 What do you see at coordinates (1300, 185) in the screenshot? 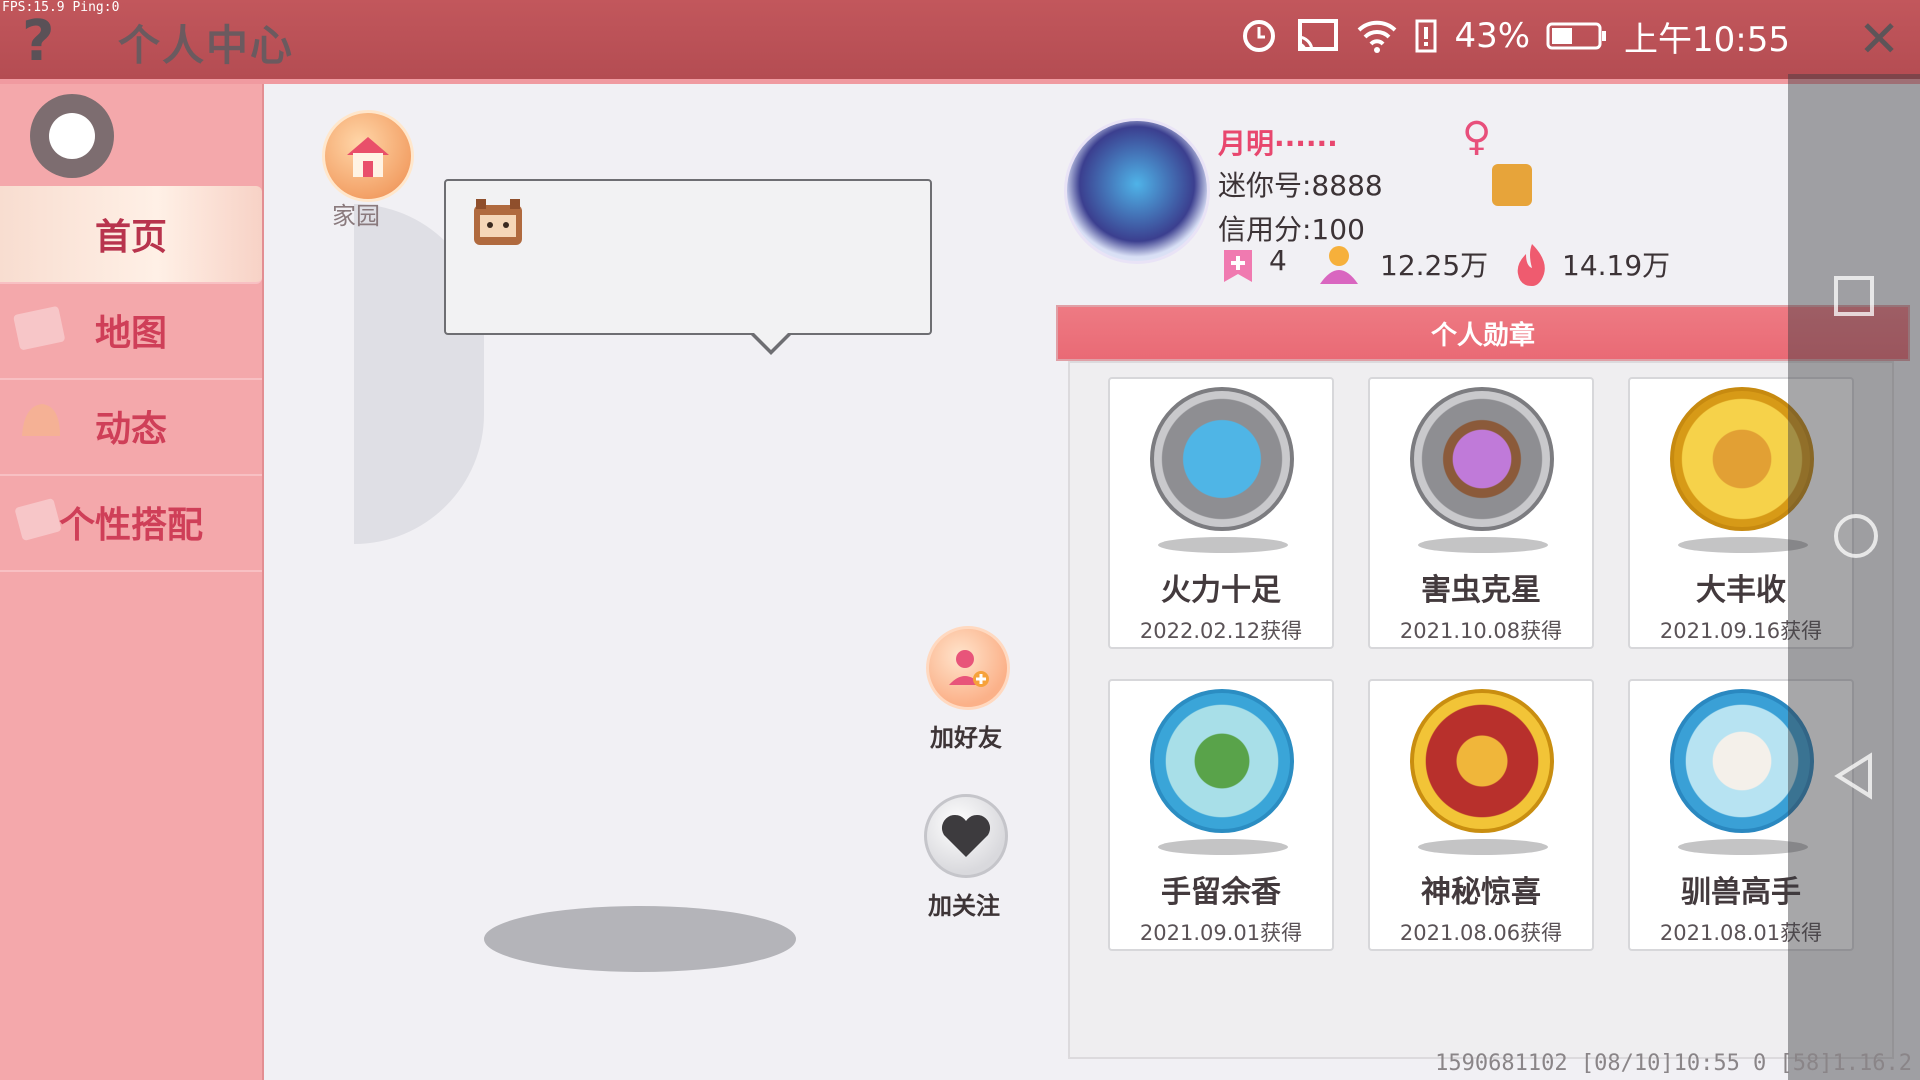
I see `mini-id: 迷你号:8888` at bounding box center [1300, 185].